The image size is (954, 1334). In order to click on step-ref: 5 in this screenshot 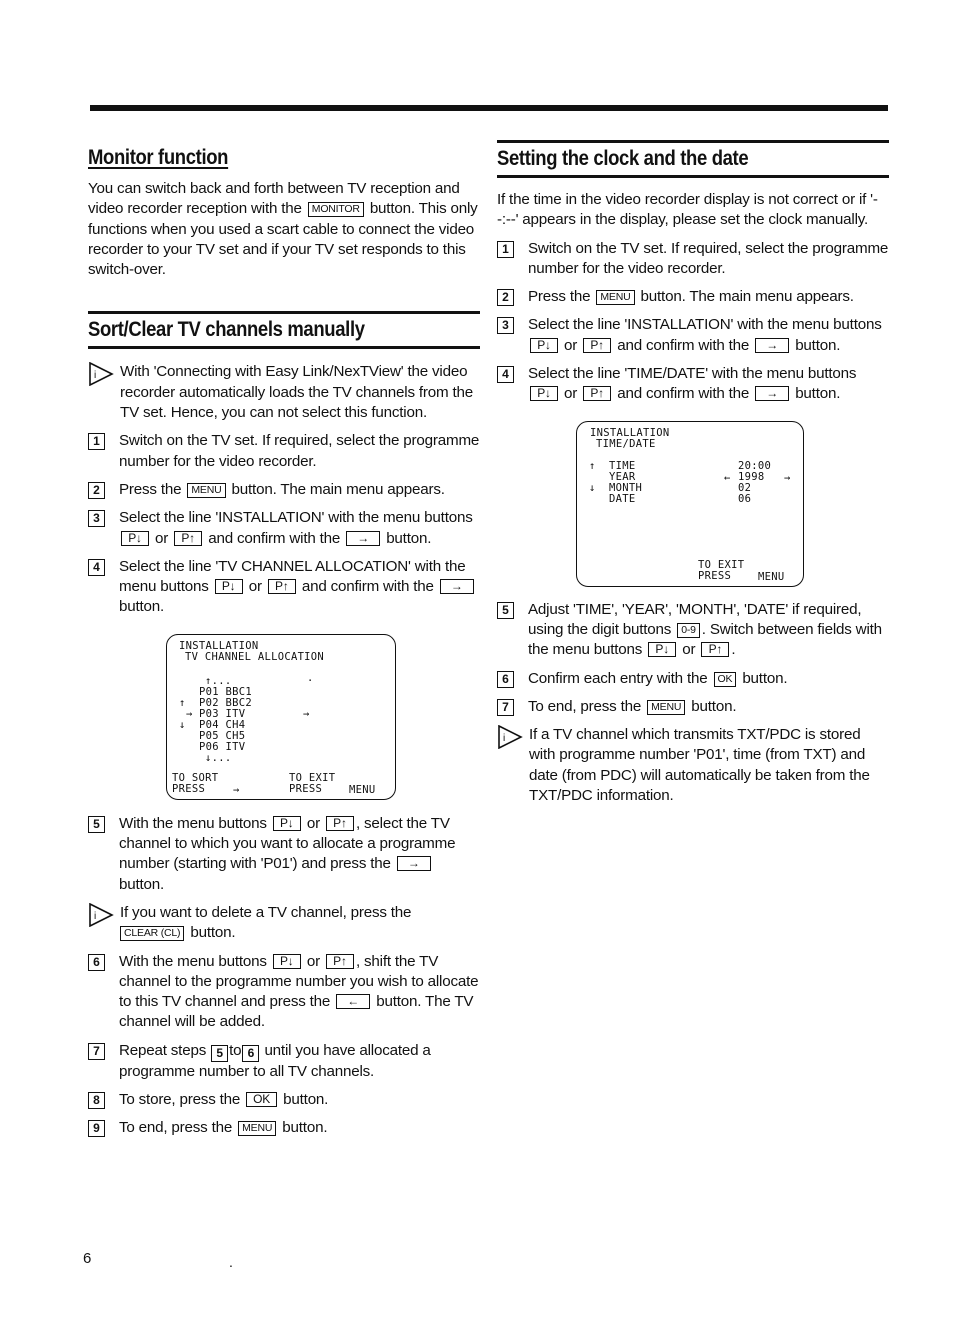, I will do `click(220, 1053)`.